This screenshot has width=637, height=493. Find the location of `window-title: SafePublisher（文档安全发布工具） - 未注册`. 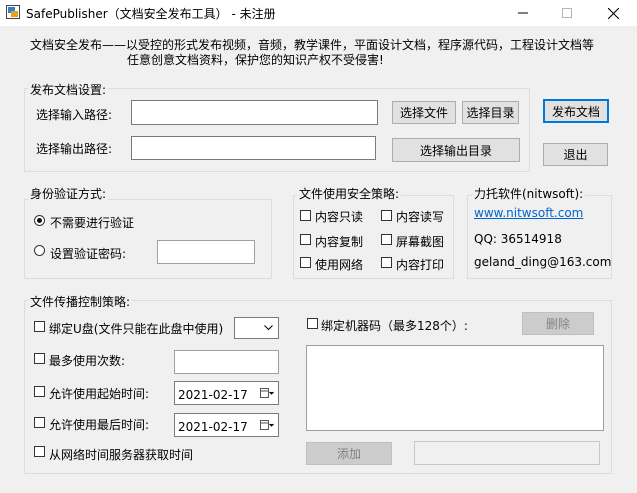

window-title: SafePublisher（文档安全发布工具） - 未注册 is located at coordinates (151, 14).